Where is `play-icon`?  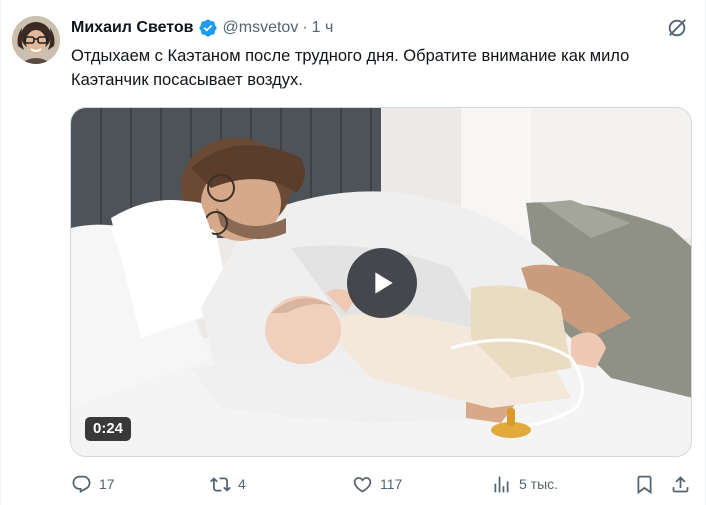
play-icon is located at coordinates (384, 283).